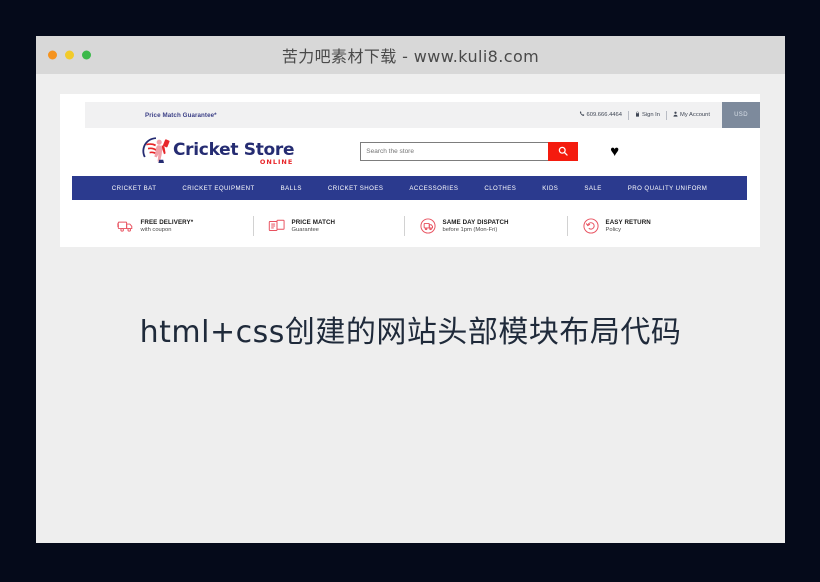 This screenshot has height=582, width=820. I want to click on feature-title: EASY RETURN, so click(628, 222).